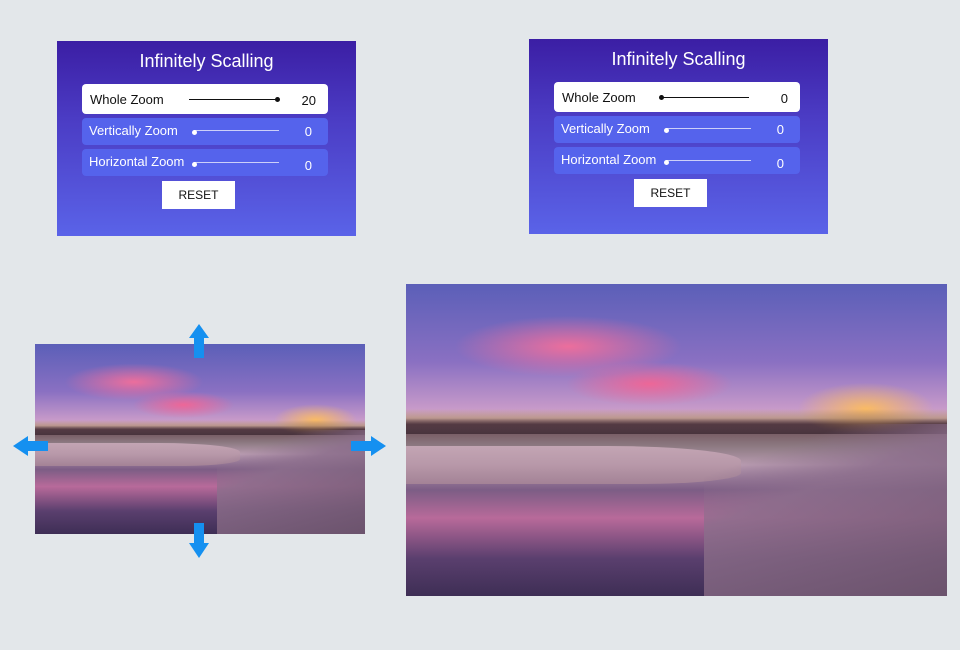  Describe the element at coordinates (199, 342) in the screenshot. I see `arrow-up-icon` at that location.